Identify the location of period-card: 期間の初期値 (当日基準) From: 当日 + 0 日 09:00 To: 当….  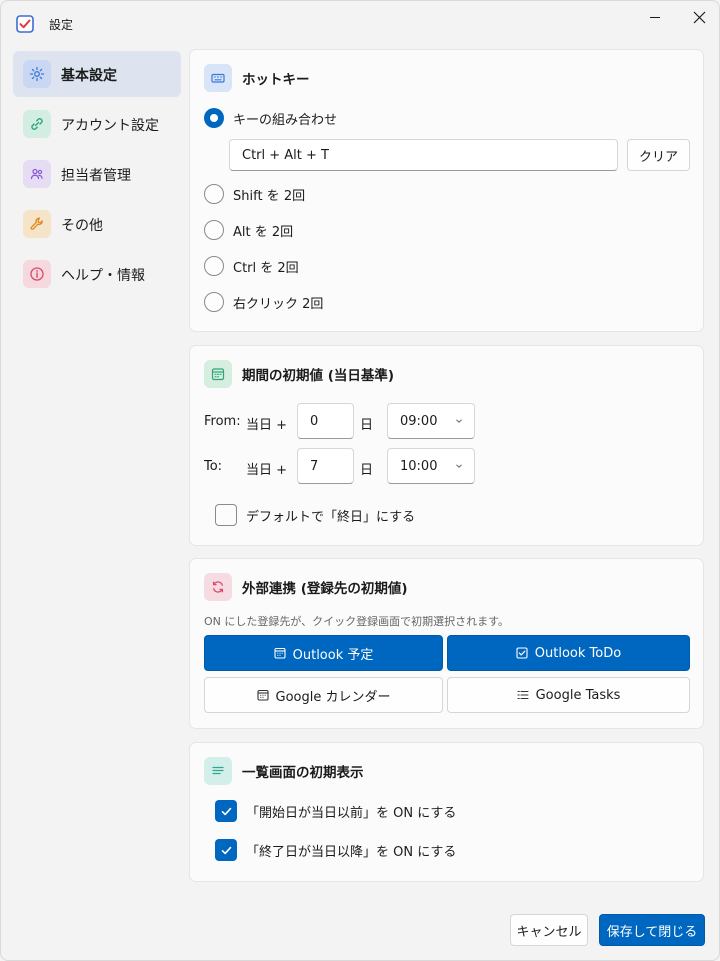
(446, 445).